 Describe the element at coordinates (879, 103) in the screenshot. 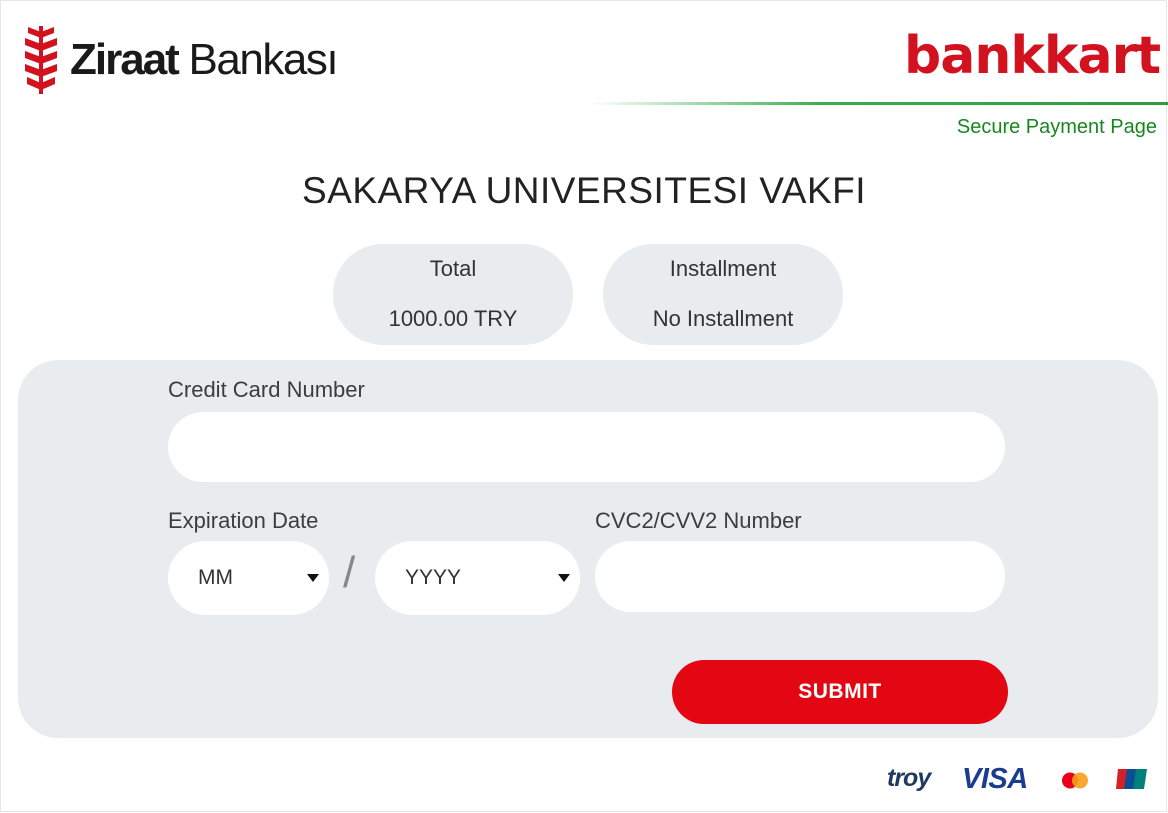

I see `header-divider` at that location.